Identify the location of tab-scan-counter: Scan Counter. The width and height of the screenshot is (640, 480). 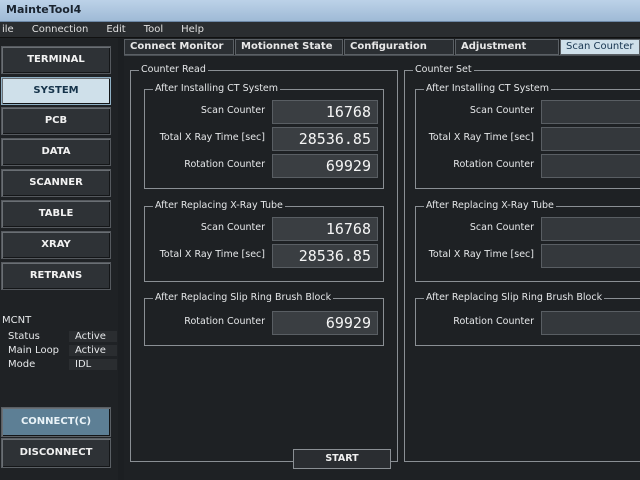
(600, 47).